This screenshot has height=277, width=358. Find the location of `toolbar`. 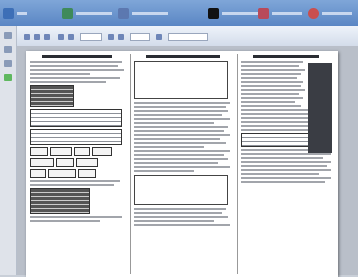

toolbar is located at coordinates (187, 36).